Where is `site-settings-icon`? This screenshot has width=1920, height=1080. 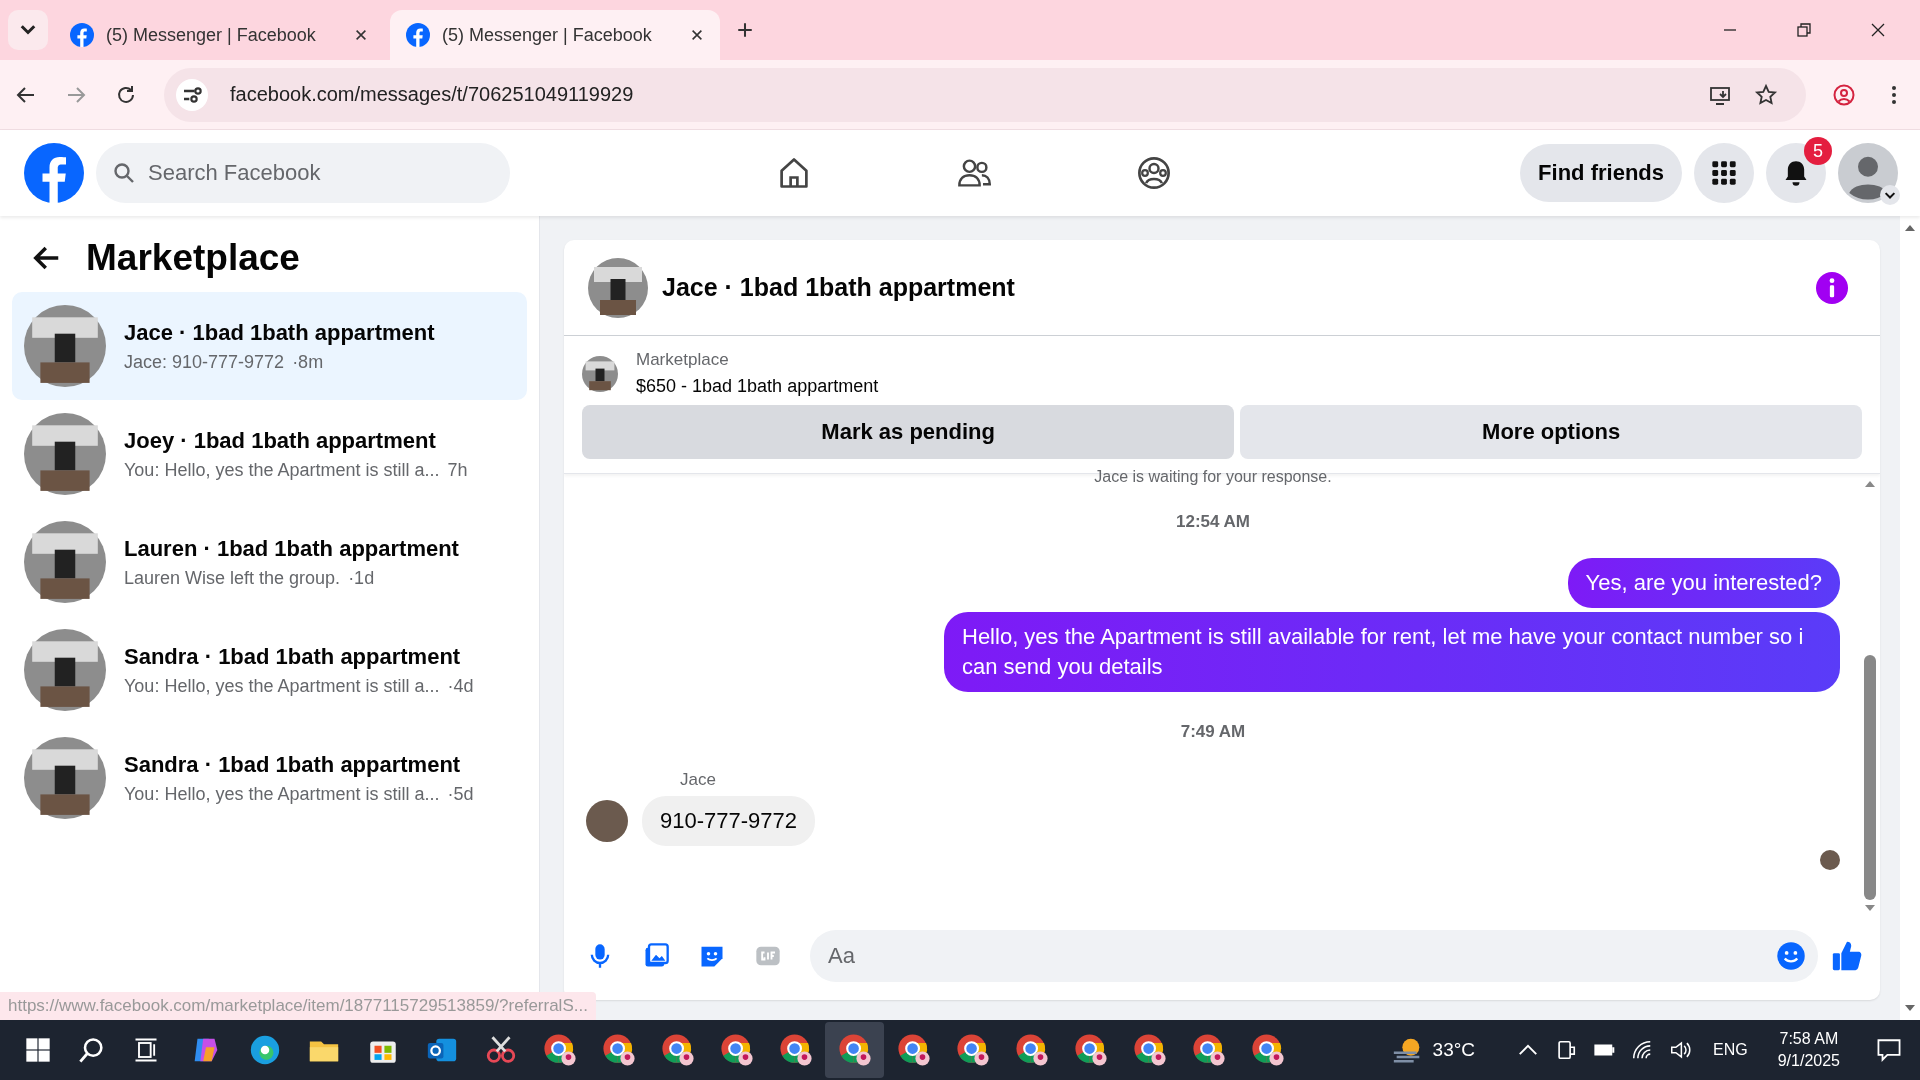
site-settings-icon is located at coordinates (192, 94).